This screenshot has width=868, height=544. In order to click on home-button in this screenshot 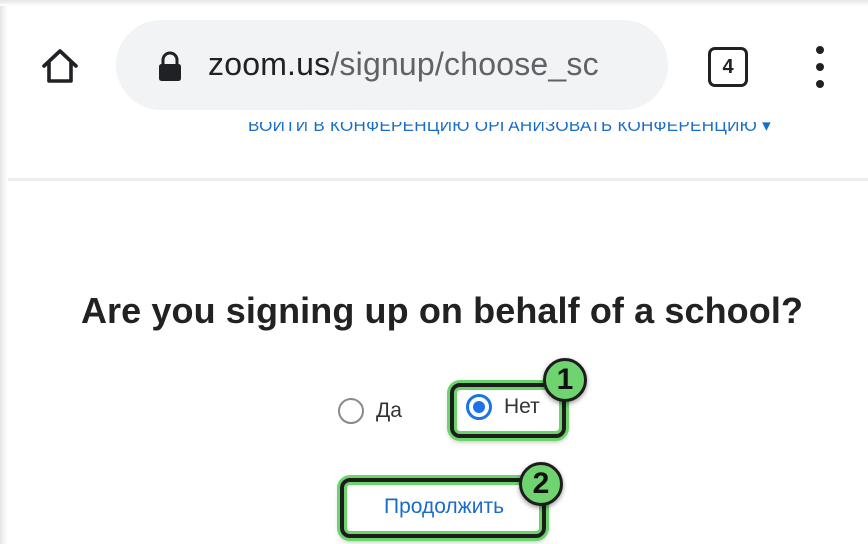, I will do `click(60, 66)`.